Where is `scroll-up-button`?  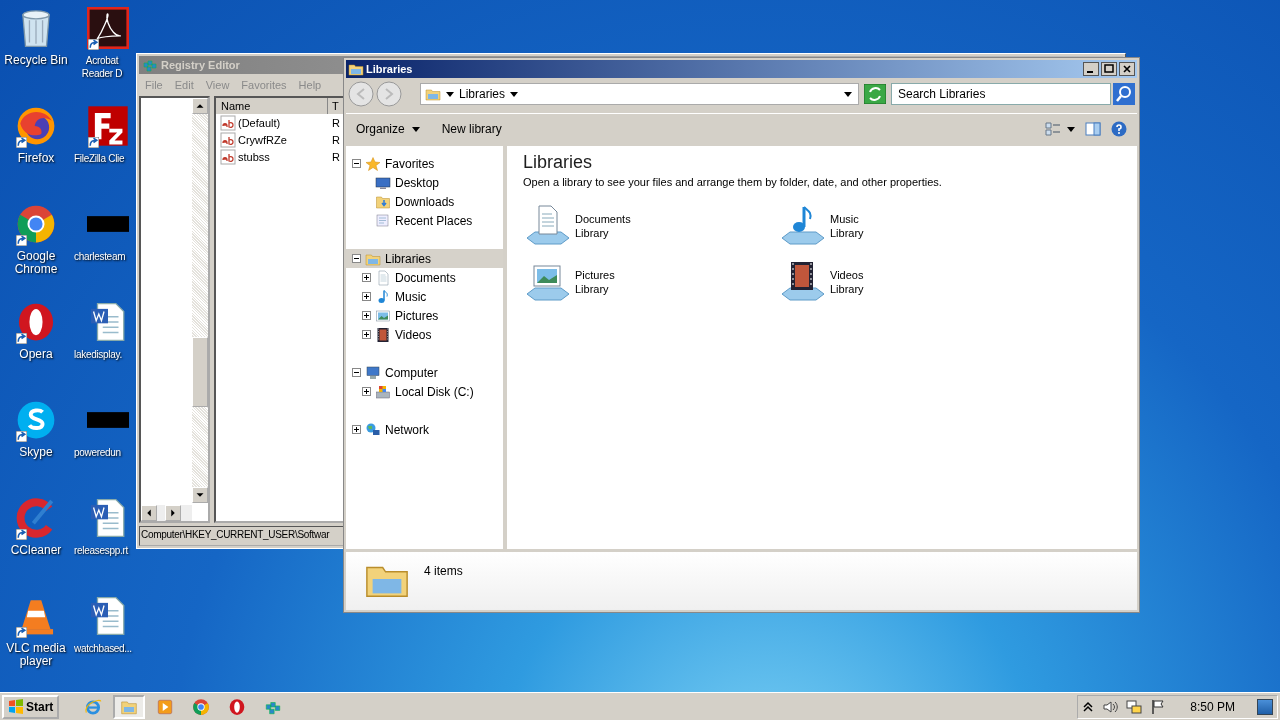
scroll-up-button is located at coordinates (200, 106).